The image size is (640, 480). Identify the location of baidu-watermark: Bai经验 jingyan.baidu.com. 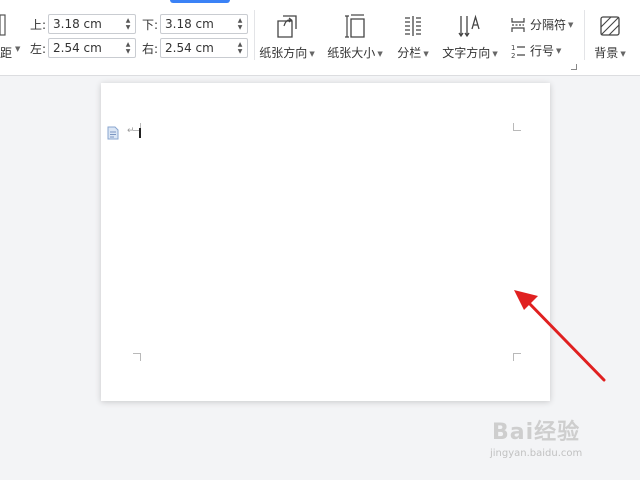
(548, 440).